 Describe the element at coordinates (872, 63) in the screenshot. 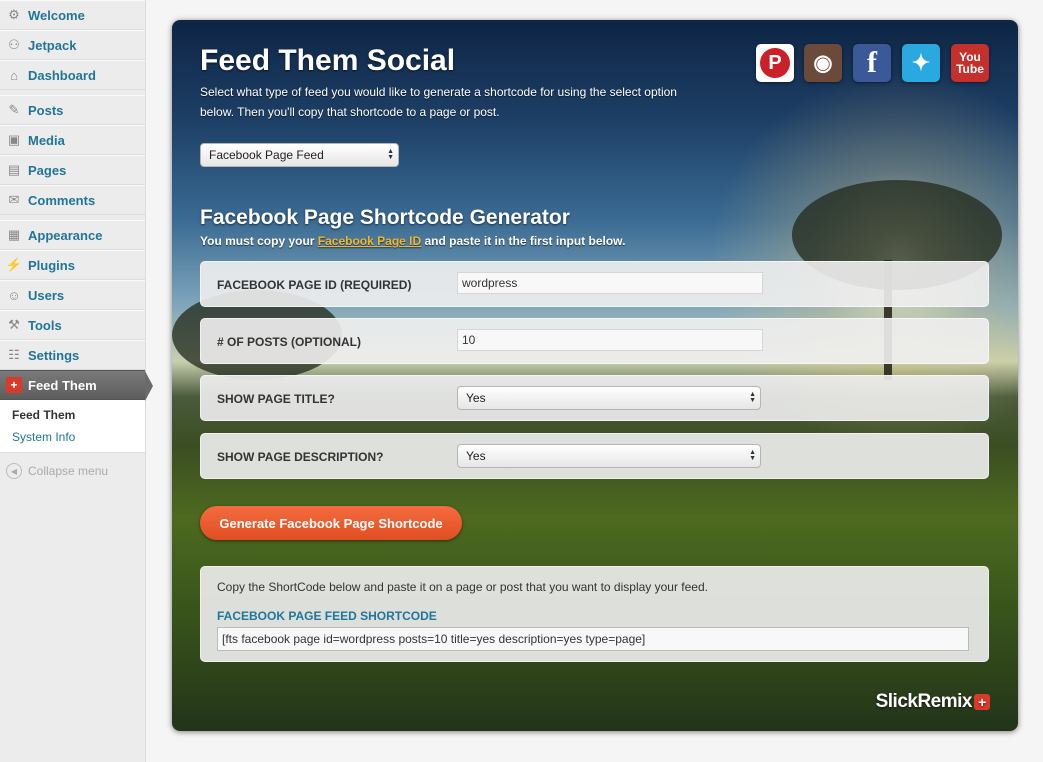

I see `facebook-icon: f` at that location.